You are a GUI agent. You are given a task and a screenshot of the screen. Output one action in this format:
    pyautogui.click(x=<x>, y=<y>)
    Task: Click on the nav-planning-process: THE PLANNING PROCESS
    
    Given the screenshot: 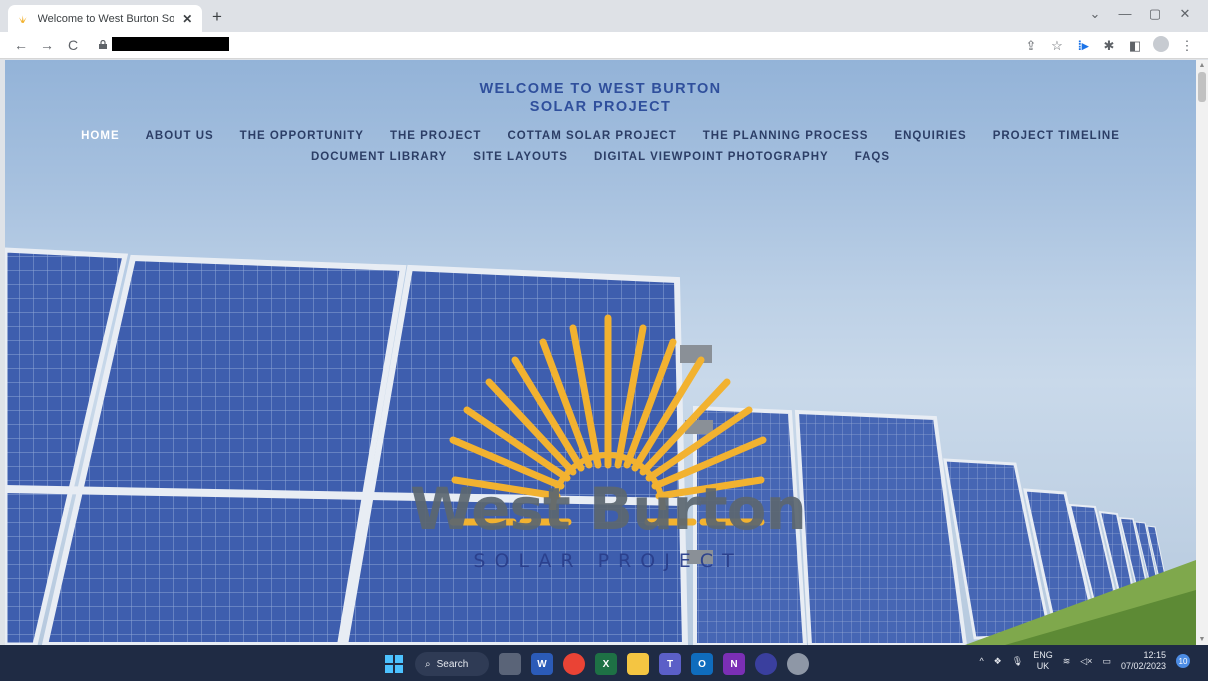 What is the action you would take?
    pyautogui.click(x=786, y=136)
    